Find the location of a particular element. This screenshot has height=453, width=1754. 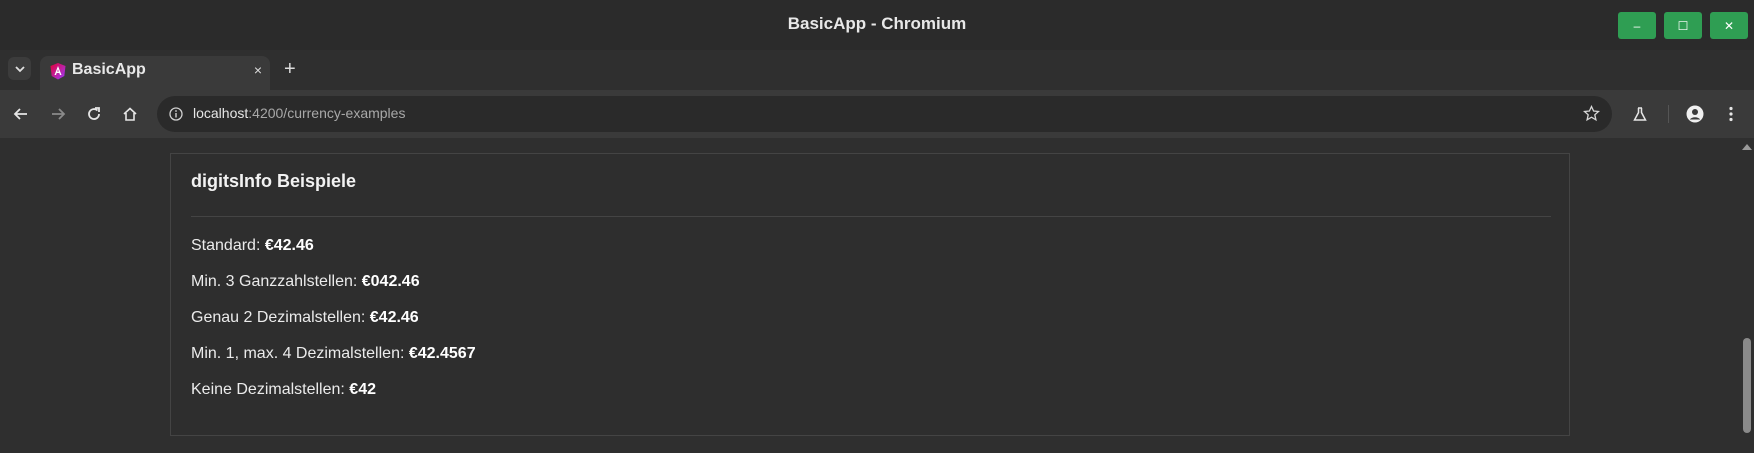

example-label: Standard: is located at coordinates (228, 245).